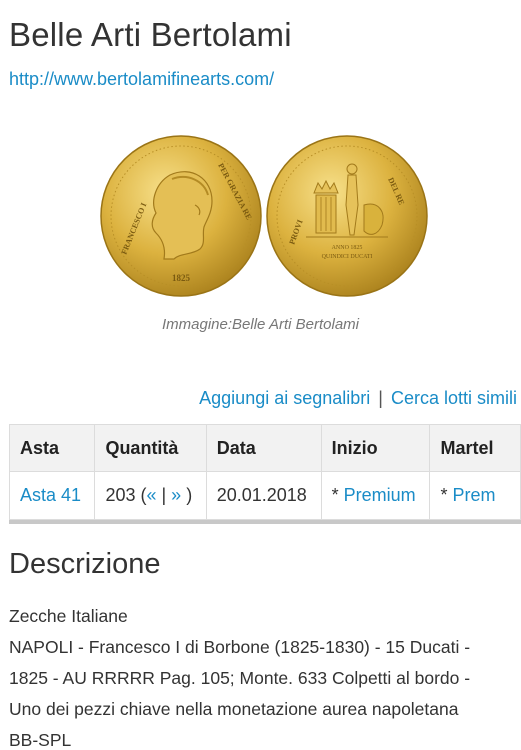  Describe the element at coordinates (446, 495) in the screenshot. I see `martello-prefix: *` at that location.